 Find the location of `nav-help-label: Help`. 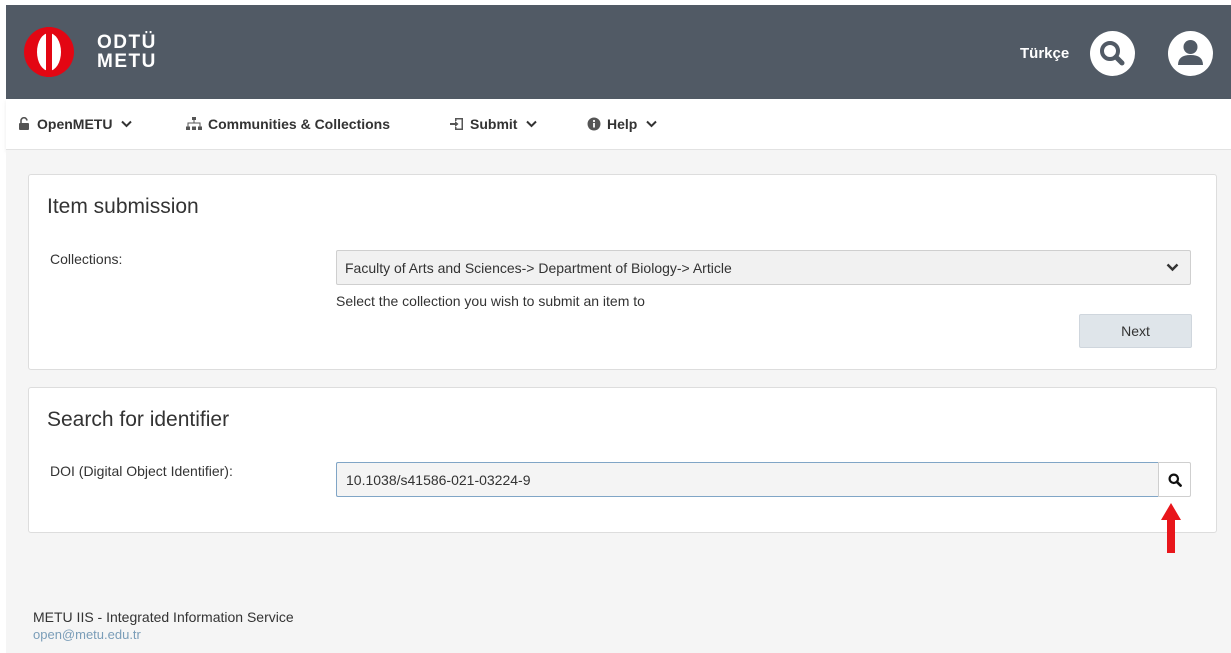

nav-help-label: Help is located at coordinates (622, 124).